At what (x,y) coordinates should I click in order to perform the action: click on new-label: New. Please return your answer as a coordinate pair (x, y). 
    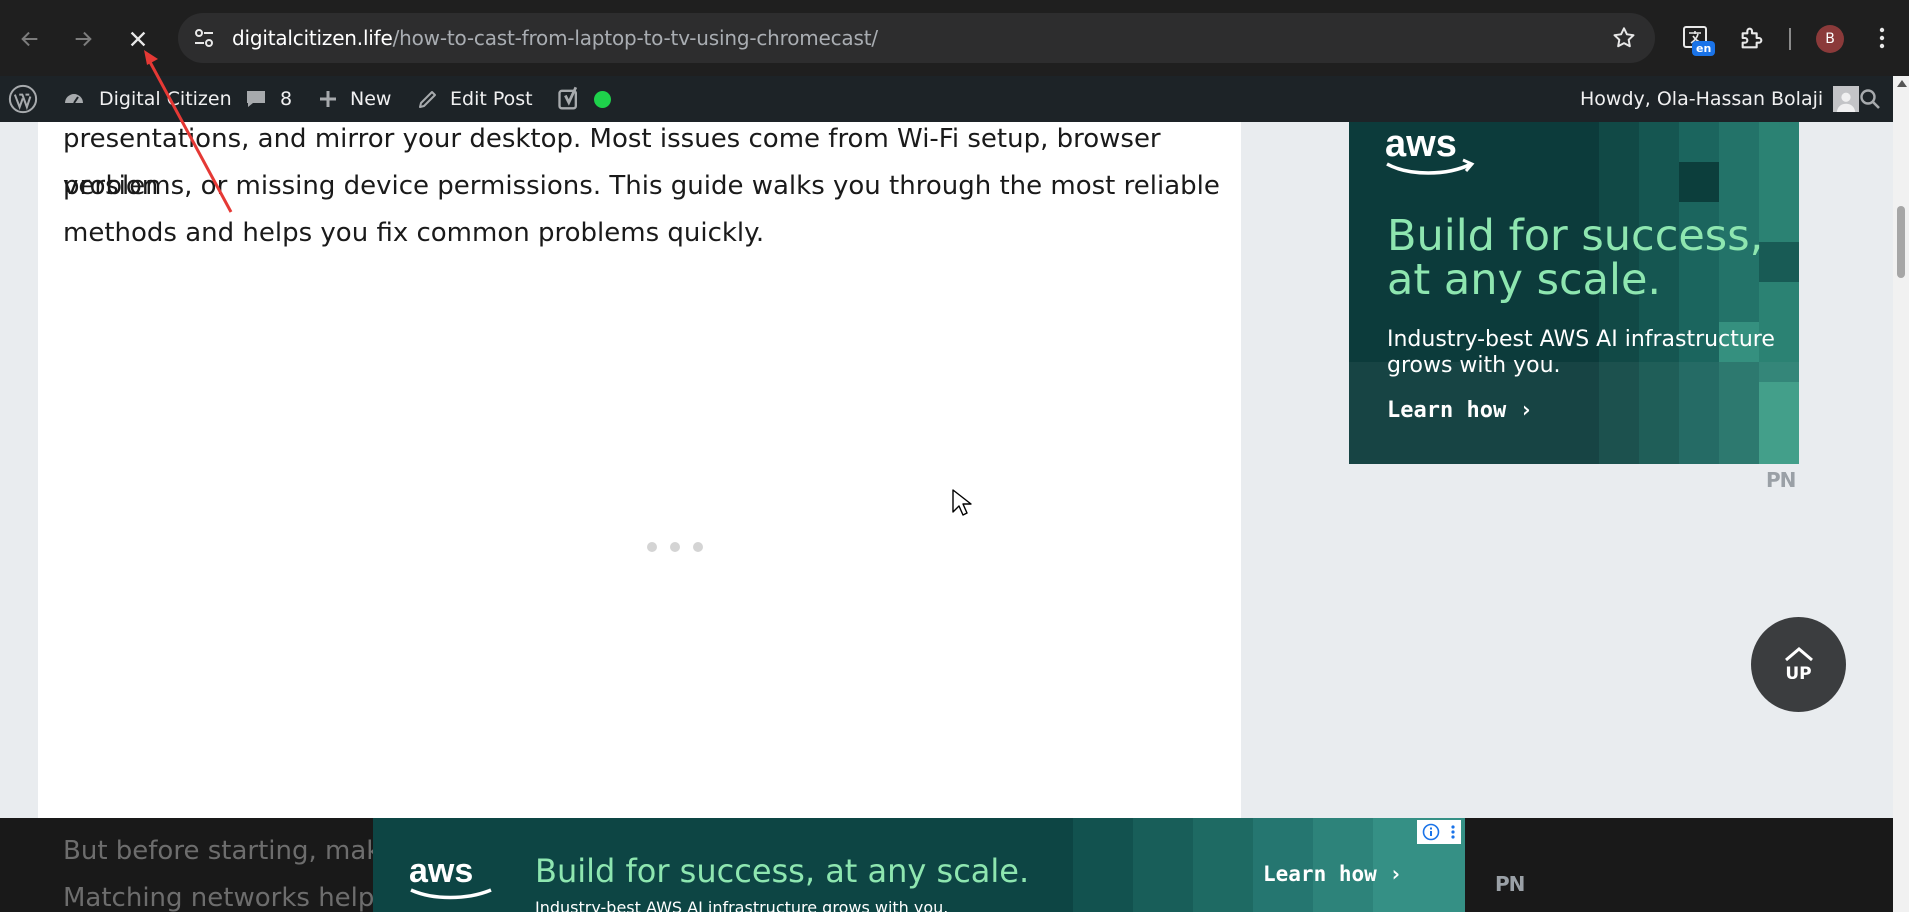
    Looking at the image, I should click on (371, 99).